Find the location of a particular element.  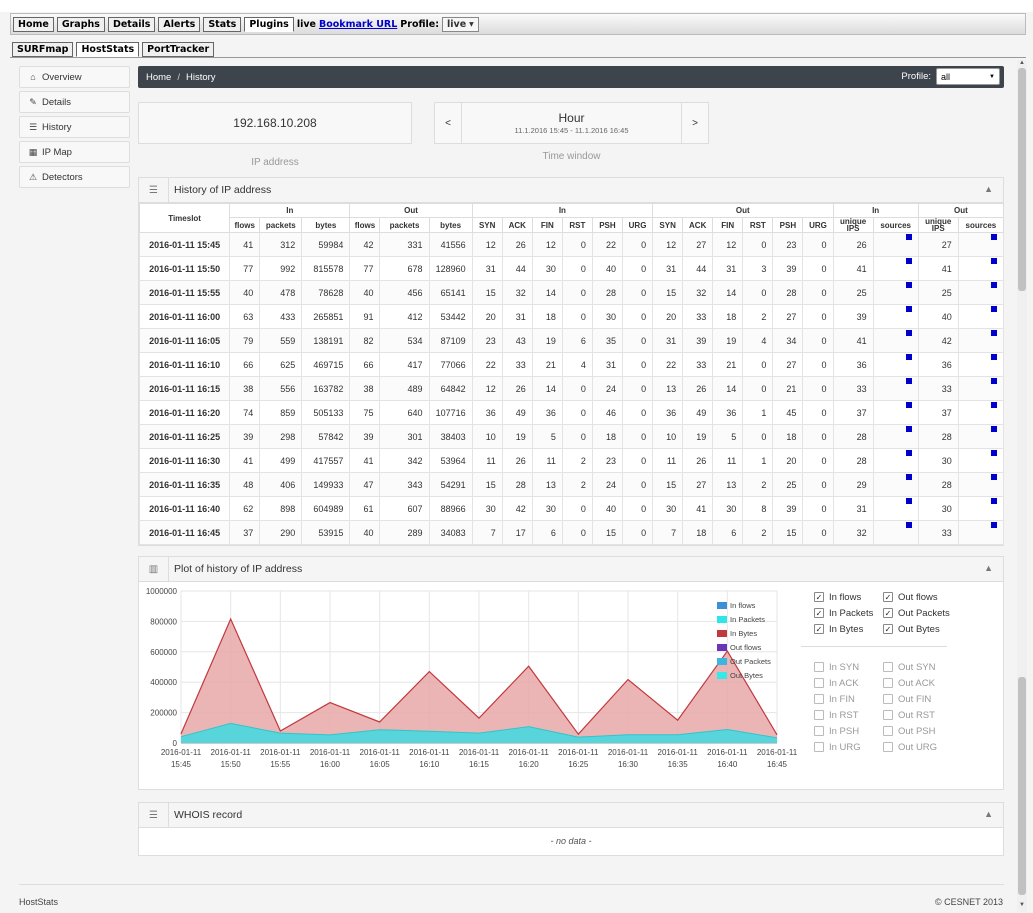

checkbox-out-0: ✓ Out flows is located at coordinates (916, 597).